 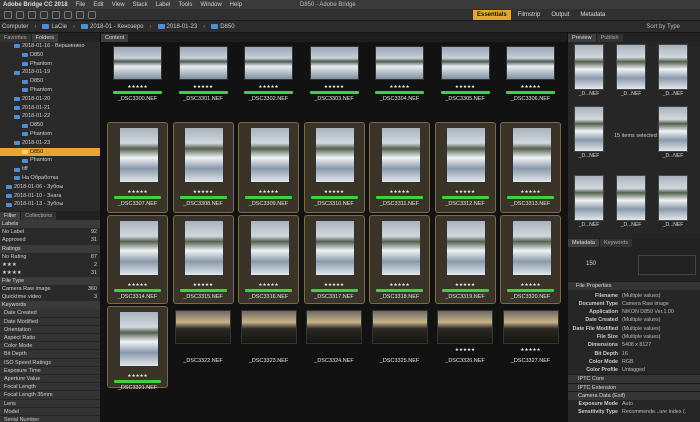 What do you see at coordinates (32, 14) in the screenshot?
I see `recent-folder-icon` at bounding box center [32, 14].